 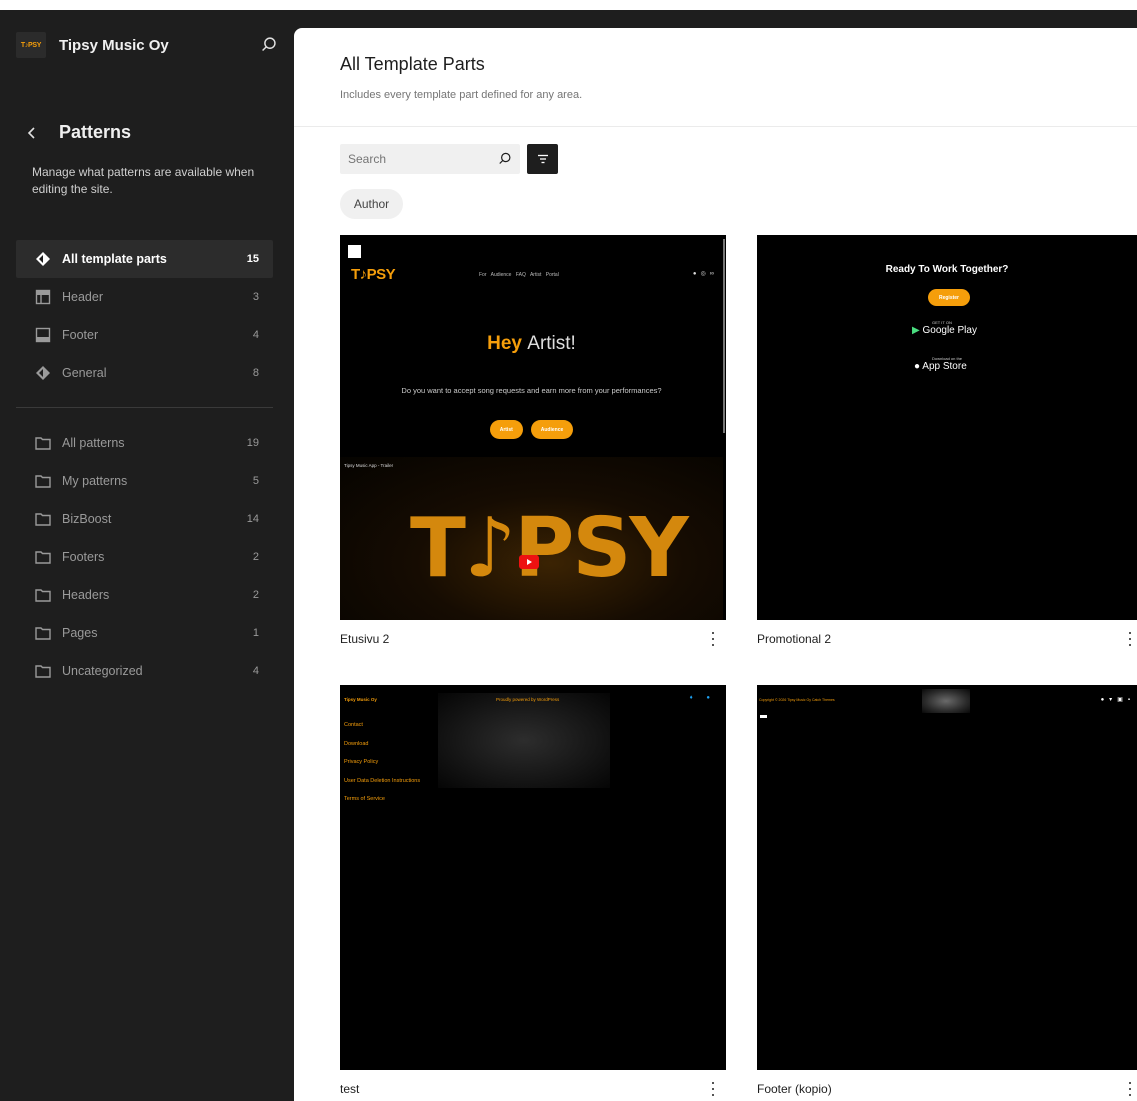 What do you see at coordinates (144, 633) in the screenshot?
I see `nav-item-pages: Pages 1` at bounding box center [144, 633].